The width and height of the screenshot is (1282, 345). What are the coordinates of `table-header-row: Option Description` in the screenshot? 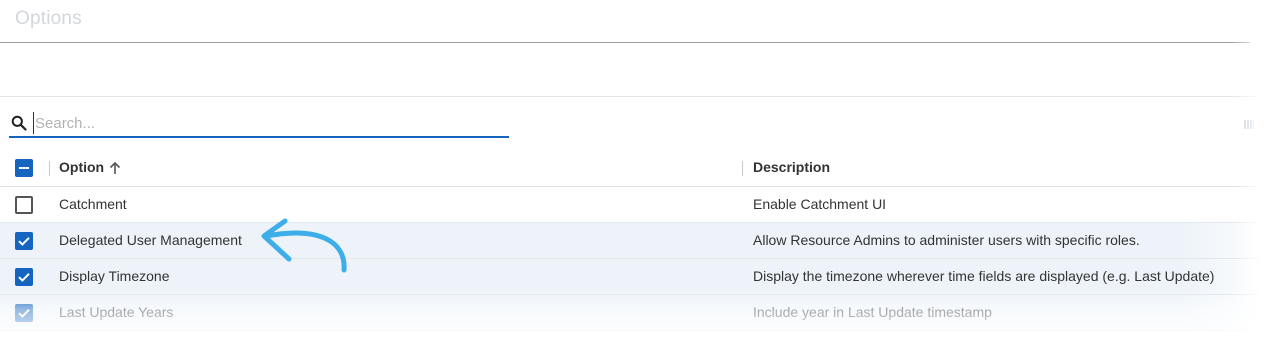 It's located at (641, 168).